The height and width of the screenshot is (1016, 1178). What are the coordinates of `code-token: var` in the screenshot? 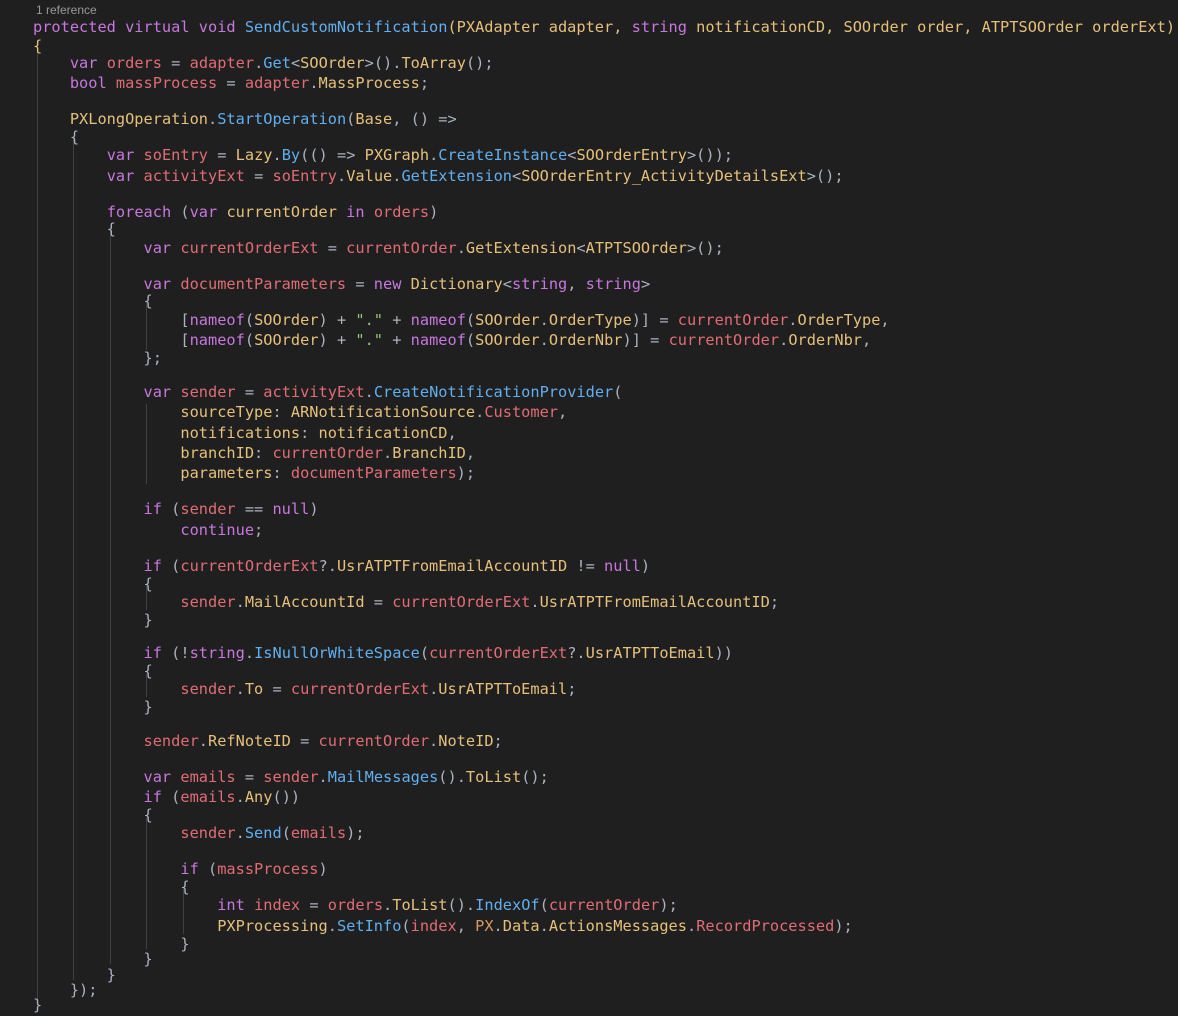 It's located at (157, 777).